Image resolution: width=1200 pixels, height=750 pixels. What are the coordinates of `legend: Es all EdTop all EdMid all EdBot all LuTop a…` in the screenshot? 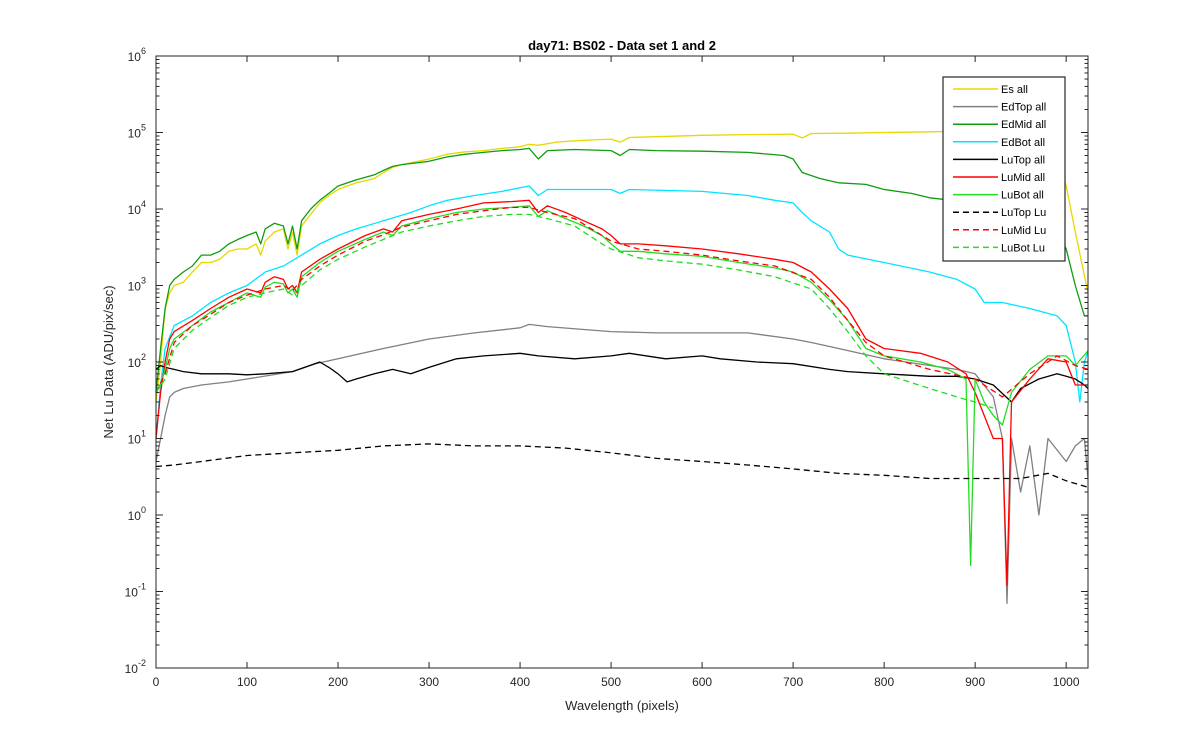 It's located at (1004, 169).